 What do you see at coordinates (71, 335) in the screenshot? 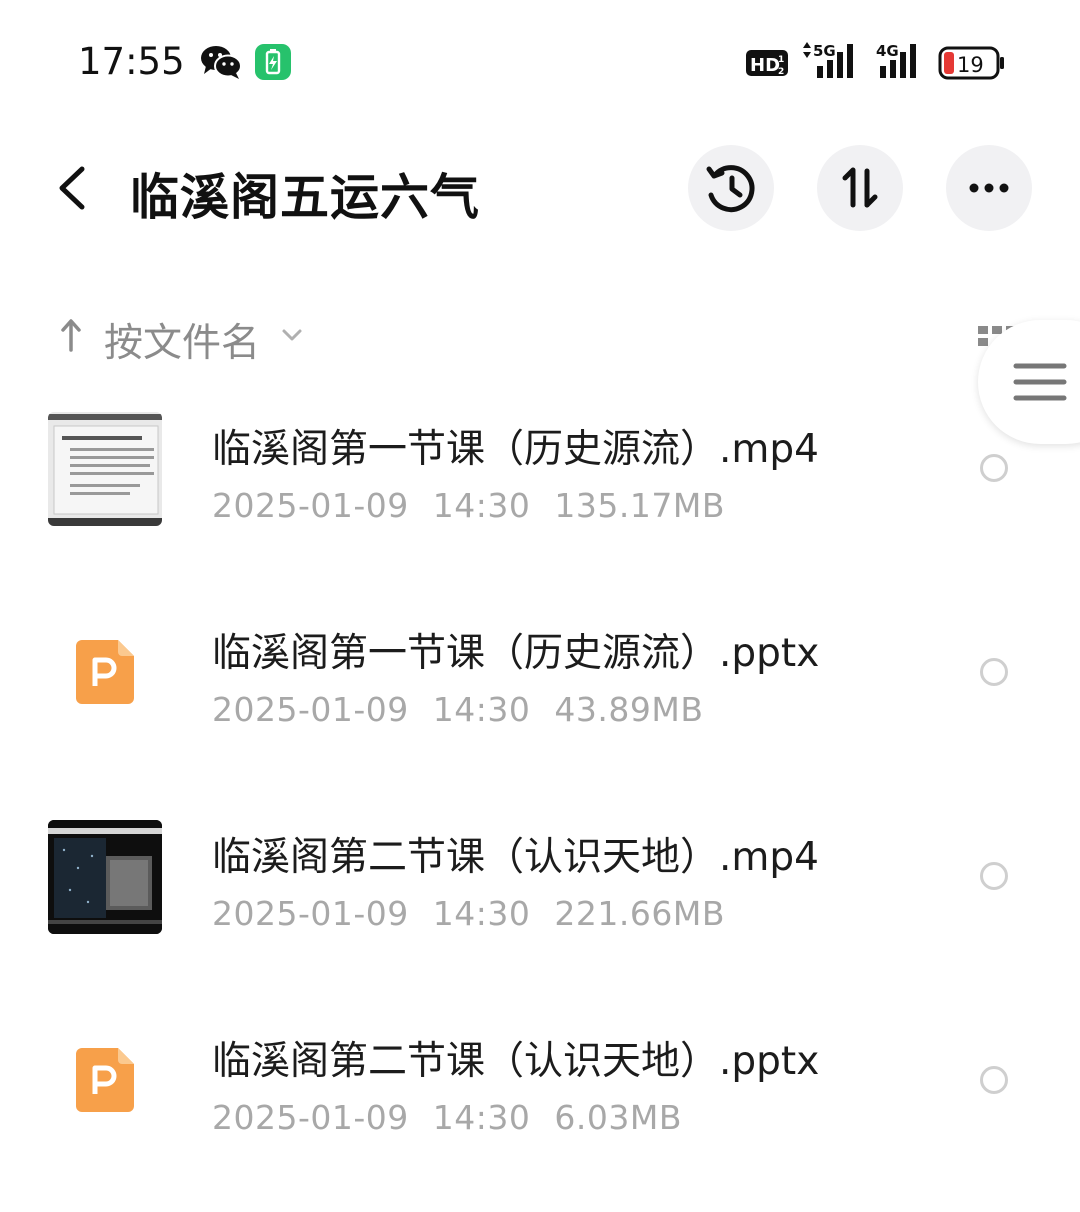
I see `sort-direction-icon` at bounding box center [71, 335].